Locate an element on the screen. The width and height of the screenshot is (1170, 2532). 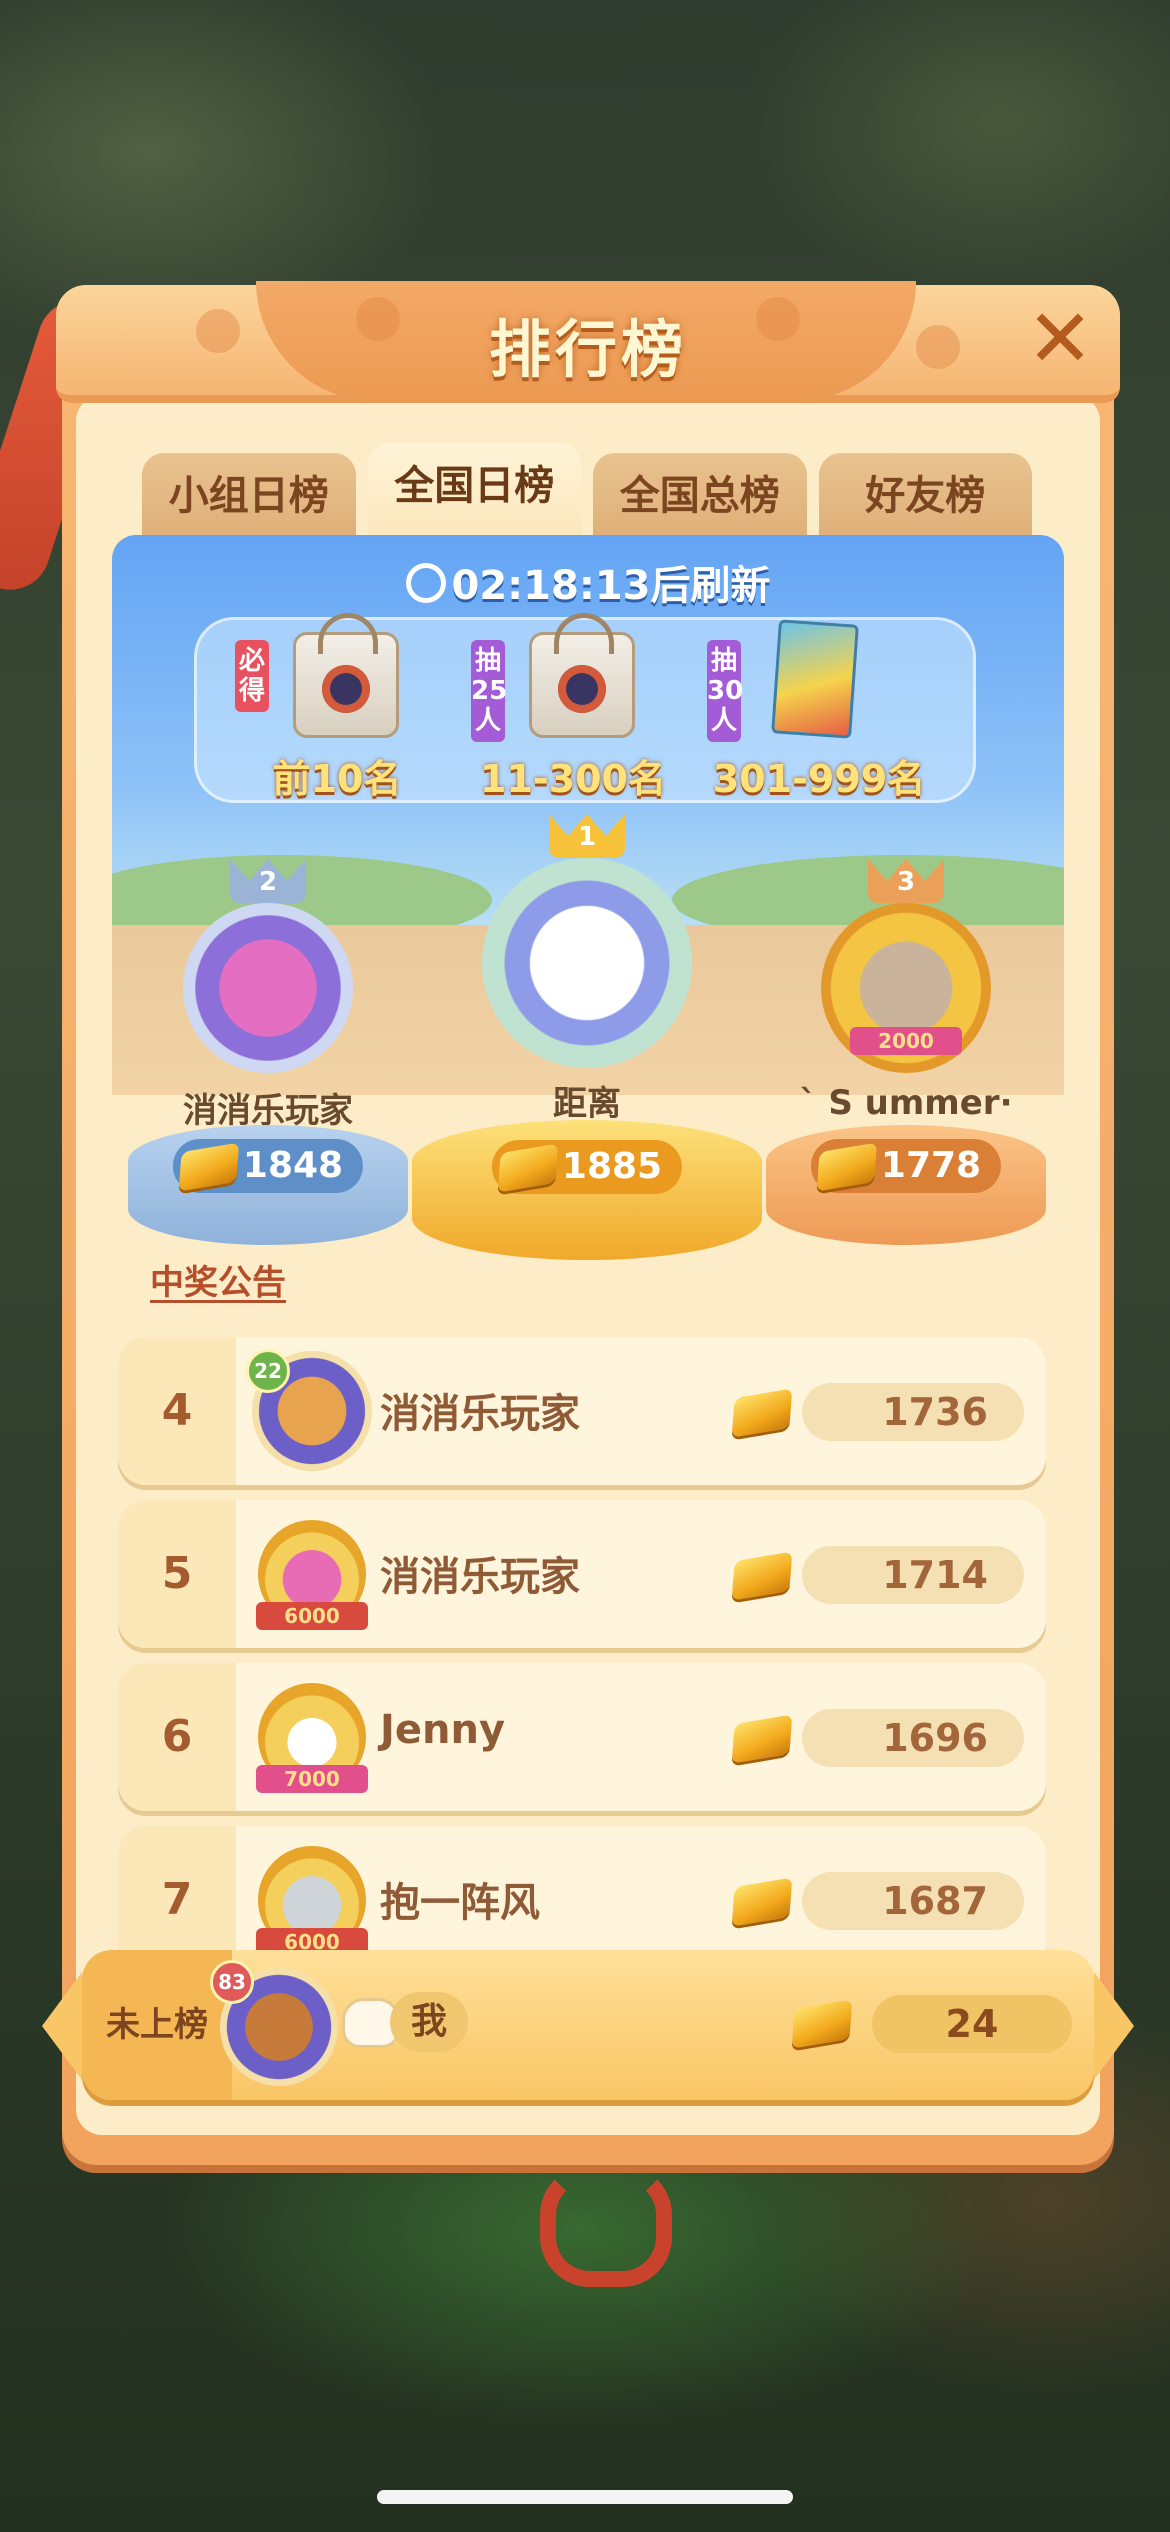
crown-icon: 3 is located at coordinates (906, 875).